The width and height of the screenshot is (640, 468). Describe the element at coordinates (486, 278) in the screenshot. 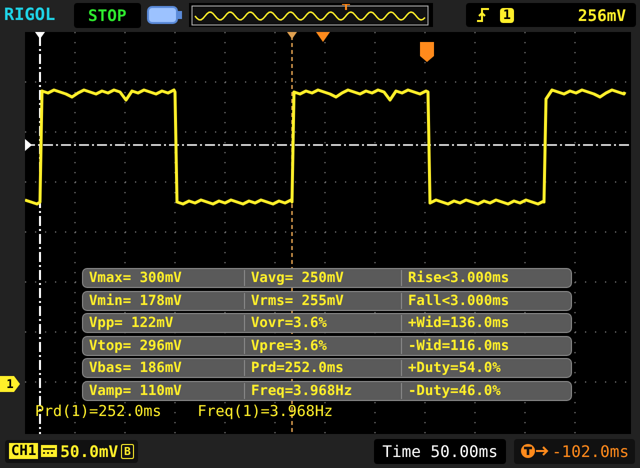

I see `measurement-value: Rise<3.000ms` at that location.